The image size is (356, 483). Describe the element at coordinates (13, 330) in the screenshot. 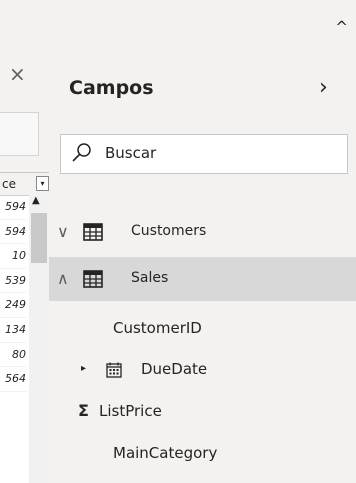

I see `table-cell: 134` at that location.